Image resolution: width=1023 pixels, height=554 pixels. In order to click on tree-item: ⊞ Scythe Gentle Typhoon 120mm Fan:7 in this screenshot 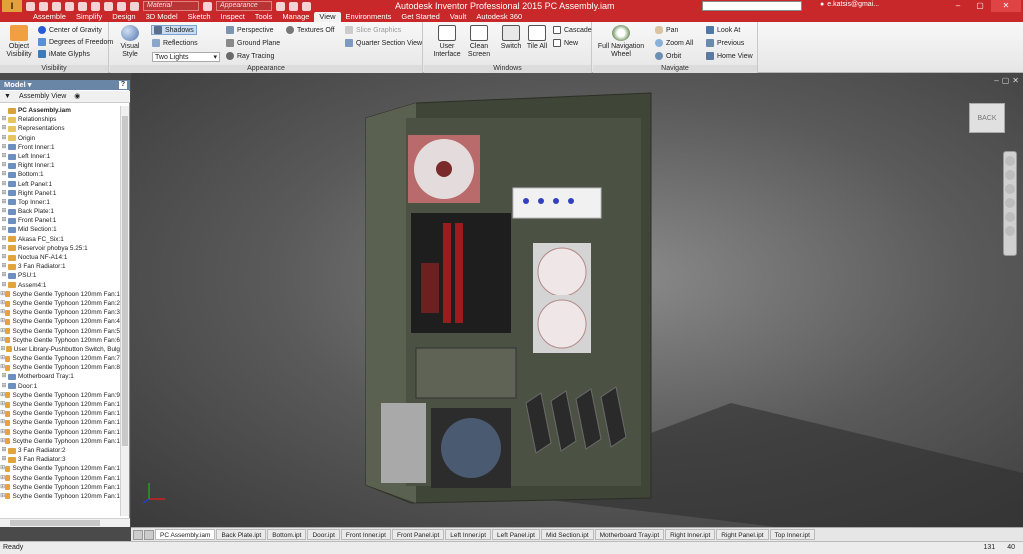, I will do `click(60, 358)`.